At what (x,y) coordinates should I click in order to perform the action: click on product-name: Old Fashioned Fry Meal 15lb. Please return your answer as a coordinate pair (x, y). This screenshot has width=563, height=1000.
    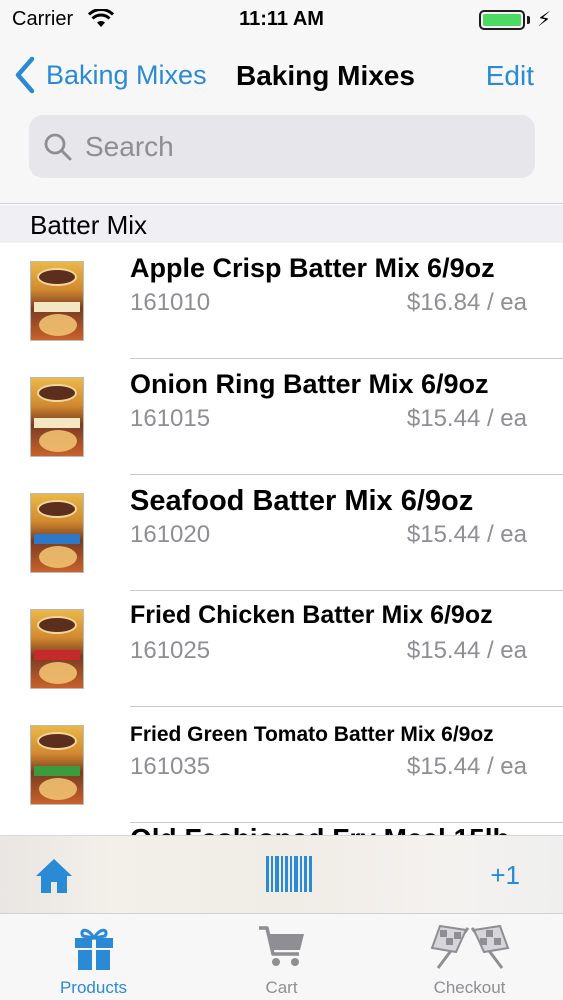
    Looking at the image, I should click on (320, 829).